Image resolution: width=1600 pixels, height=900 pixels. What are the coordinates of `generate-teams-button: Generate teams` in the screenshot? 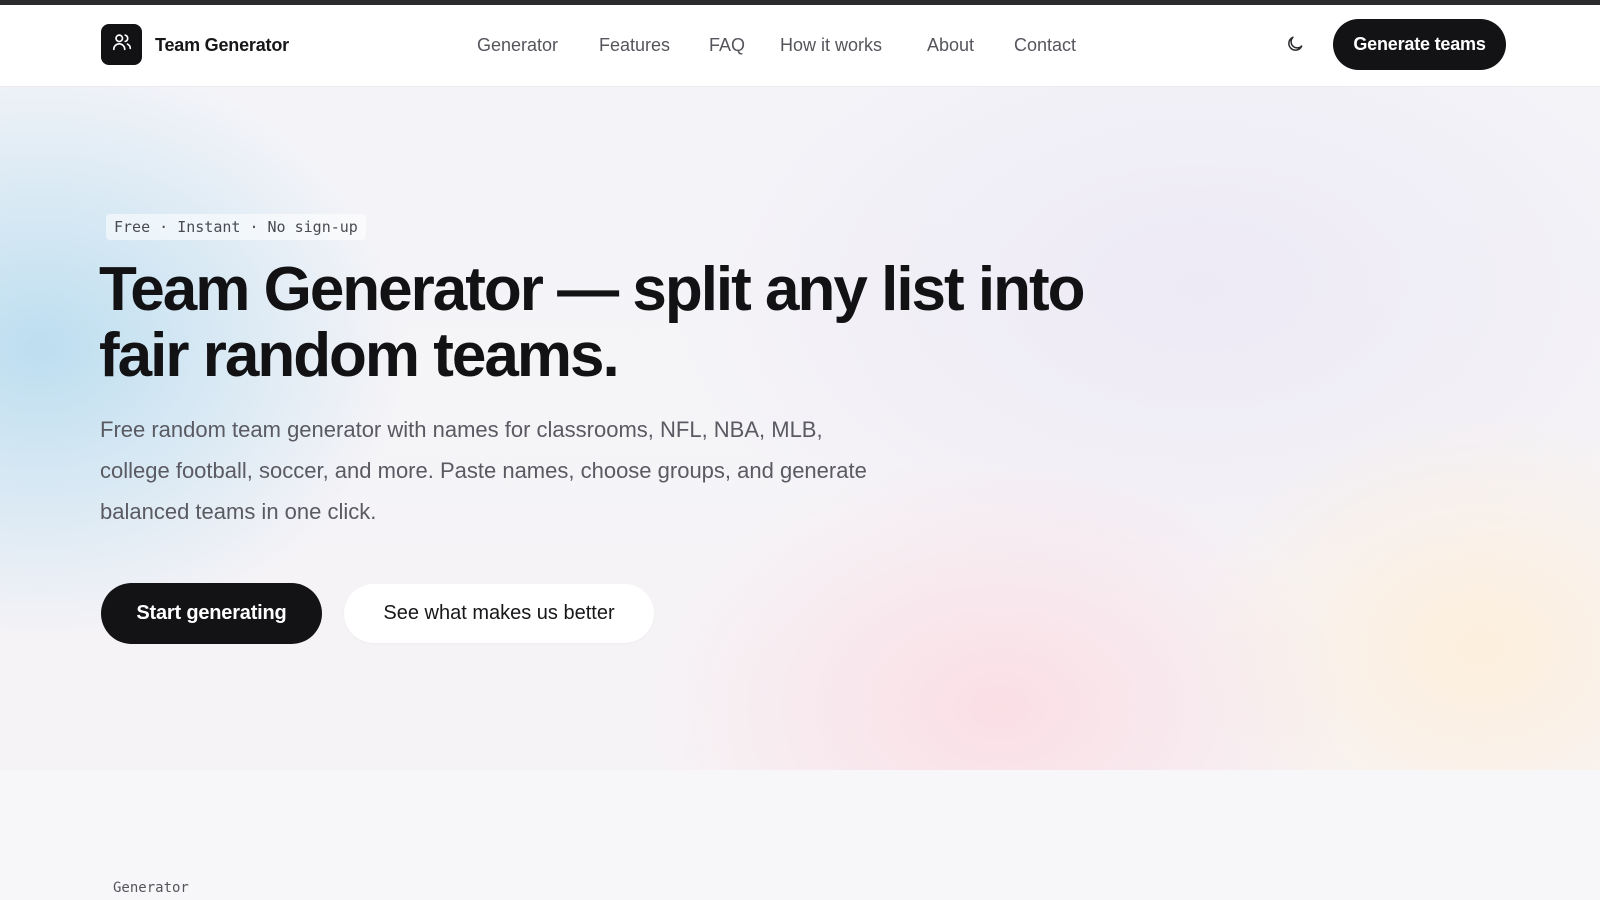 It's located at (1419, 44).